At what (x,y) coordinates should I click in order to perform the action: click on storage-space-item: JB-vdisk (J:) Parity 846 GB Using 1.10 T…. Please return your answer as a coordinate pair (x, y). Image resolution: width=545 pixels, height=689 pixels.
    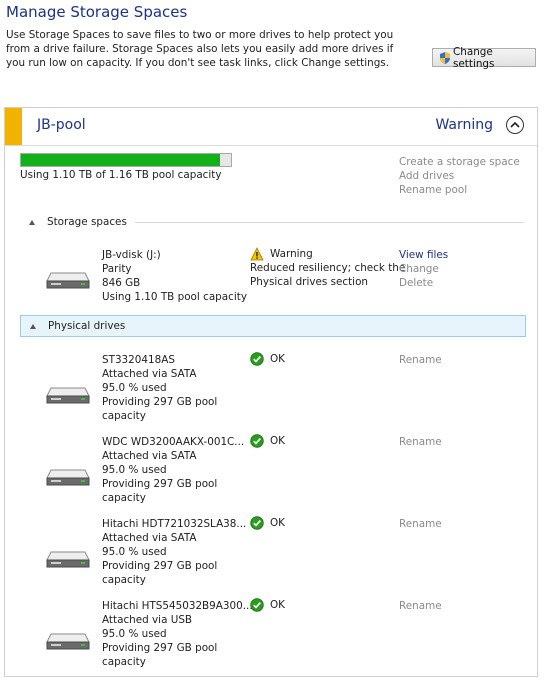
    Looking at the image, I should click on (271, 286).